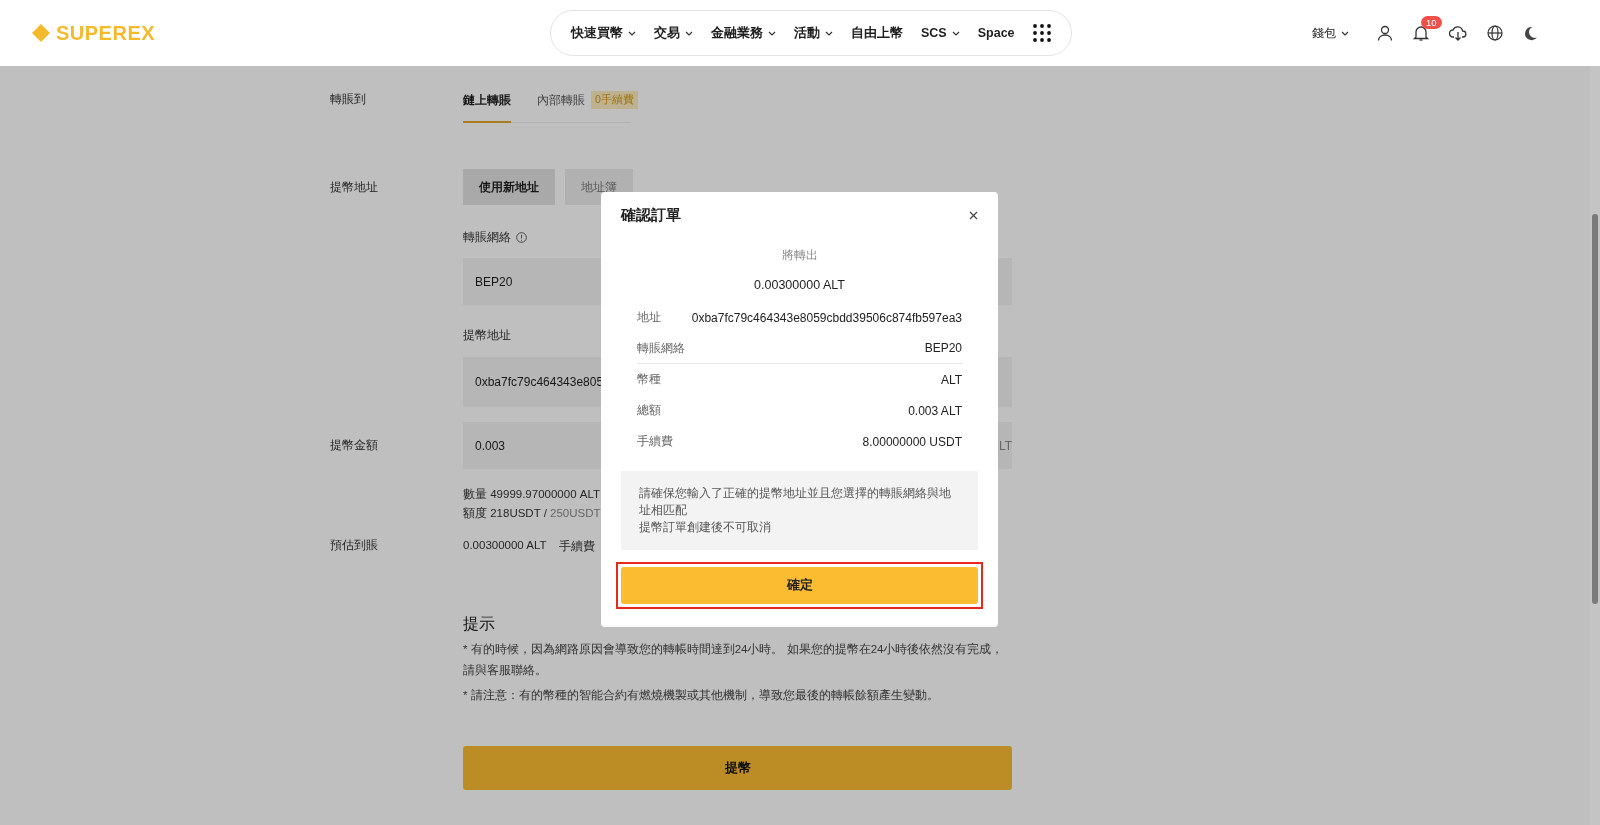 The image size is (1600, 825). What do you see at coordinates (661, 348) in the screenshot?
I see `detail-label: 轉賬網絡` at bounding box center [661, 348].